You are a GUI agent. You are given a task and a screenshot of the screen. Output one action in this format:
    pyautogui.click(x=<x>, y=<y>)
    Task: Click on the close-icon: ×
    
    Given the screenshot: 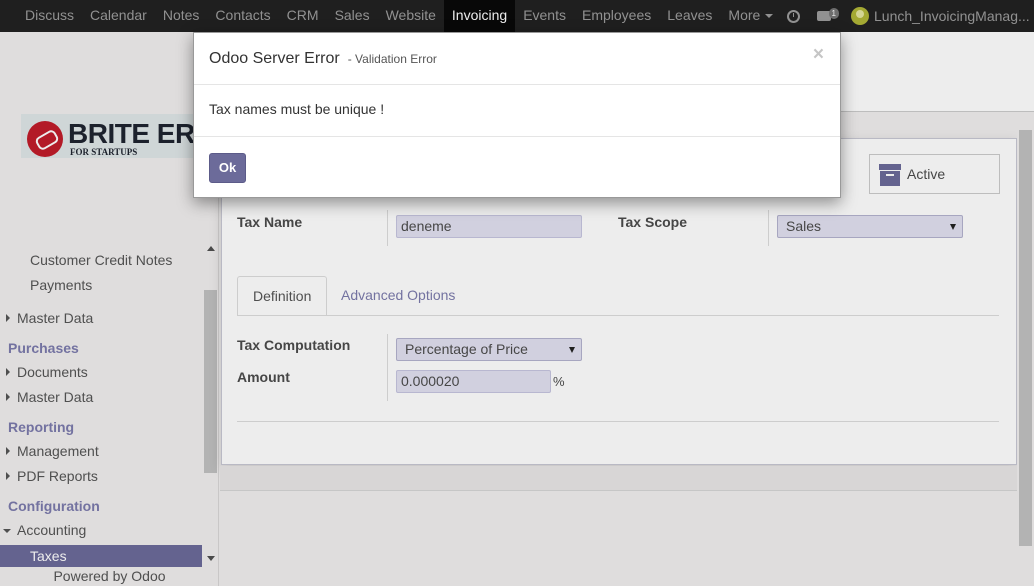 What is the action you would take?
    pyautogui.click(x=818, y=54)
    